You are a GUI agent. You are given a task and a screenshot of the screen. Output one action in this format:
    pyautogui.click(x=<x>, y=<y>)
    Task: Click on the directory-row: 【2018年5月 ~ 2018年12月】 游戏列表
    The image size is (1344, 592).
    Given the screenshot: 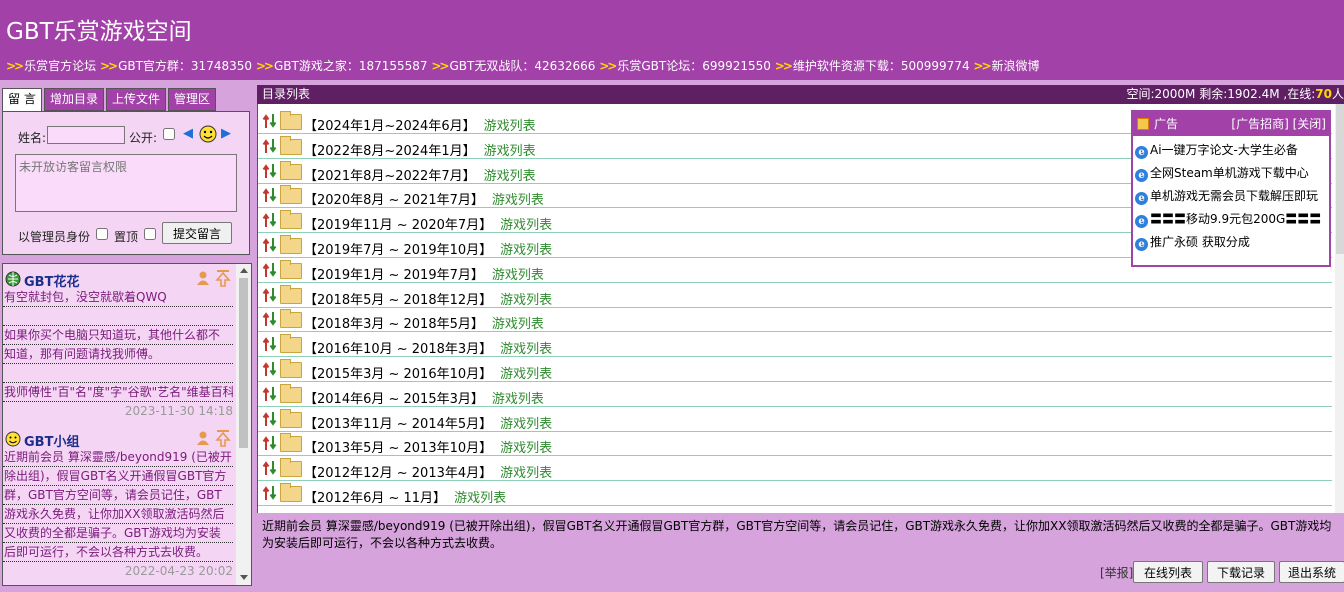 What is the action you would take?
    pyautogui.click(x=795, y=295)
    